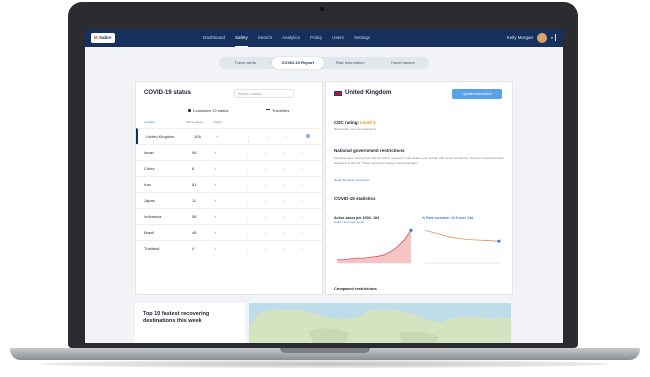  I want to click on compared-restrictions-title: Compared restrictions, so click(355, 288).